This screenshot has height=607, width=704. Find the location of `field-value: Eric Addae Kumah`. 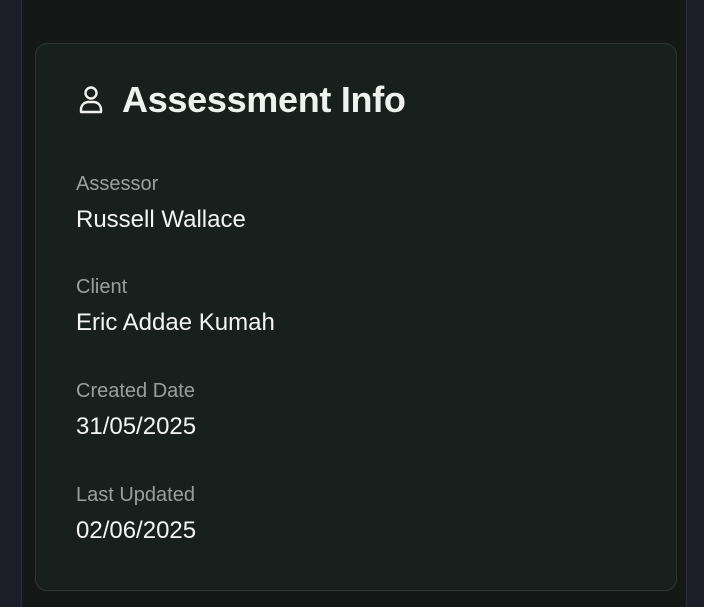

field-value: Eric Addae Kumah is located at coordinates (175, 322).